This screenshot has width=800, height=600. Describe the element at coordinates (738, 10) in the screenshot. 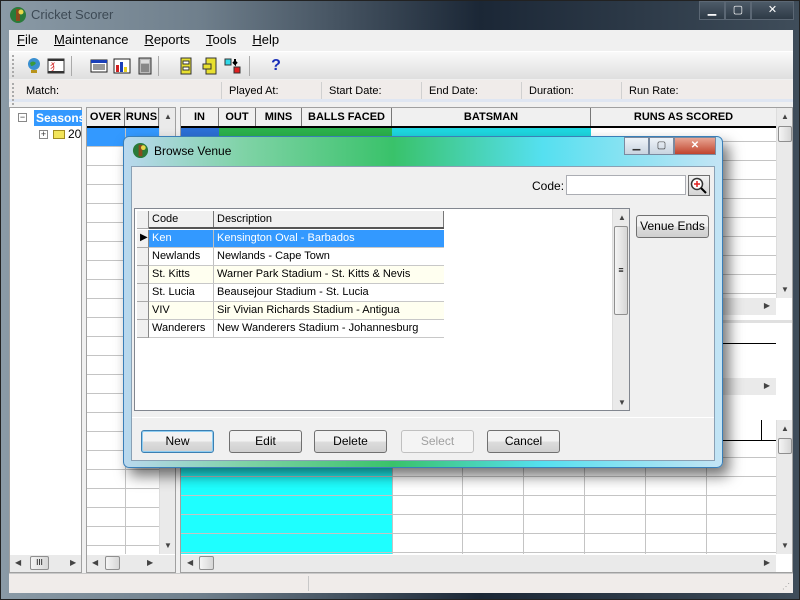

I see `maximize-button: ▢` at that location.